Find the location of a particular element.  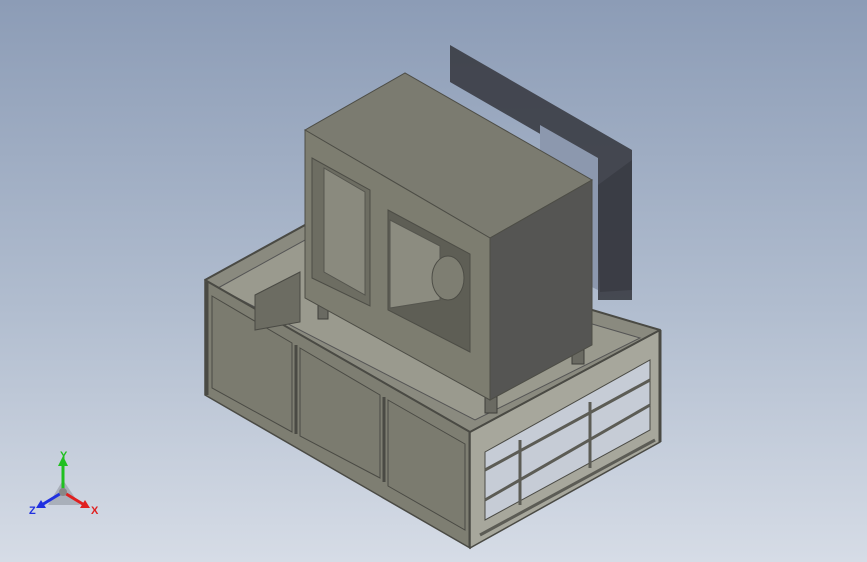

housing-port is located at coordinates (448, 278).